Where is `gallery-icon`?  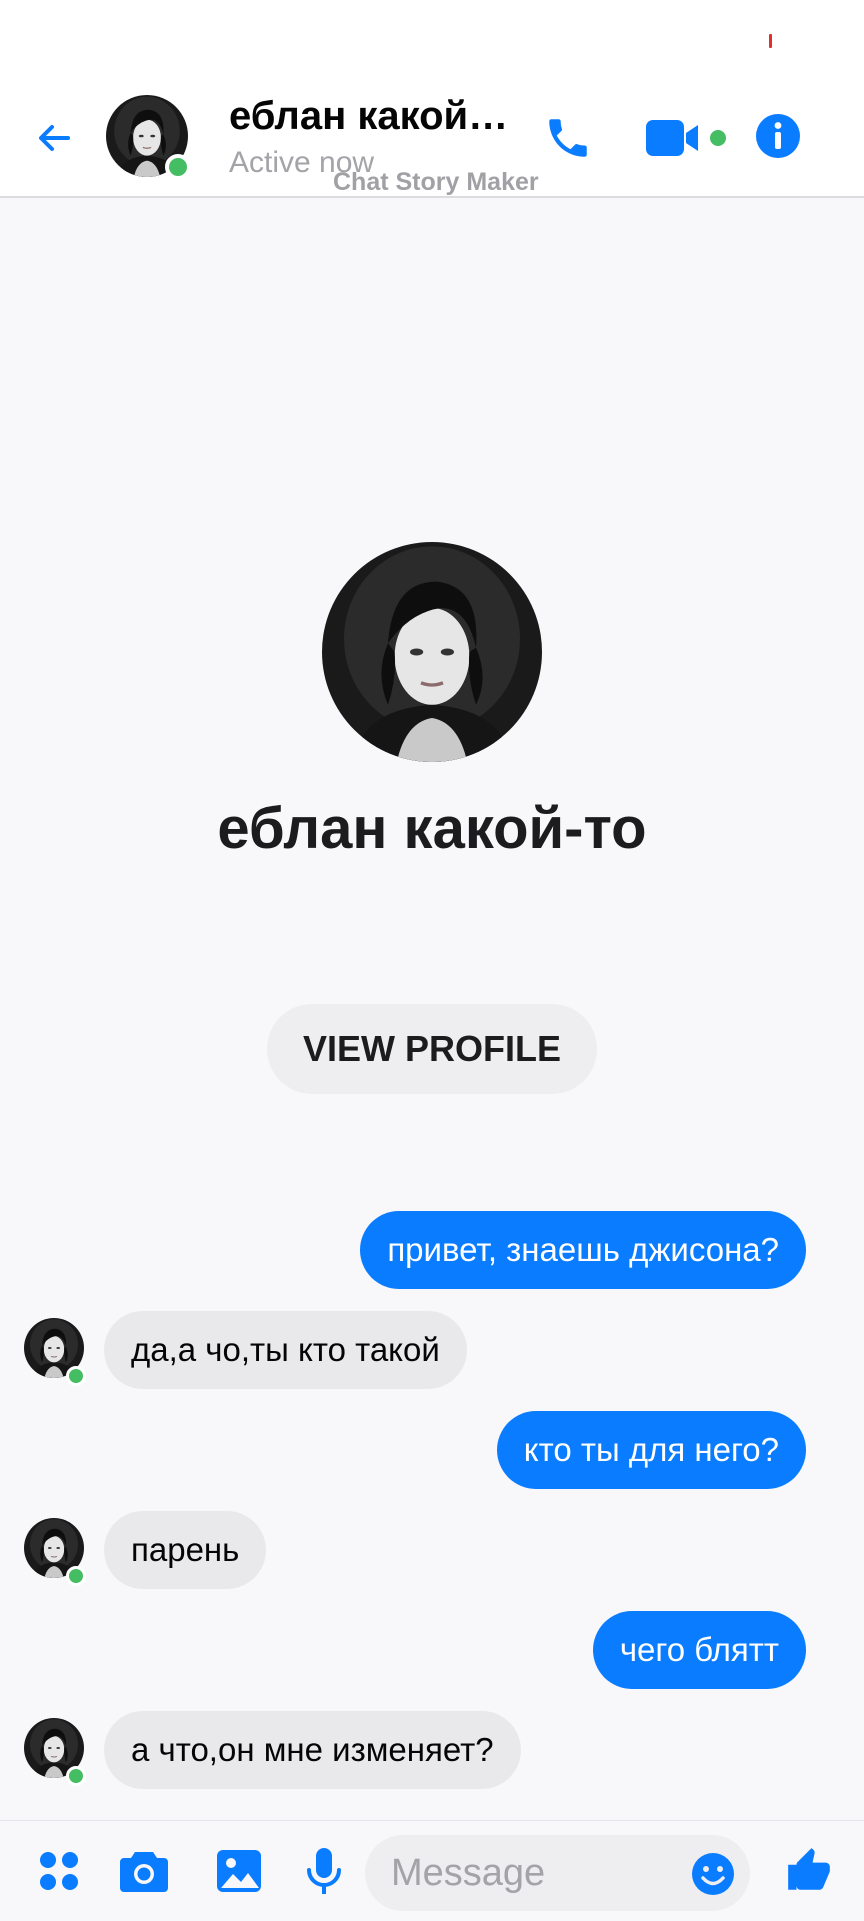
gallery-icon is located at coordinates (239, 1871).